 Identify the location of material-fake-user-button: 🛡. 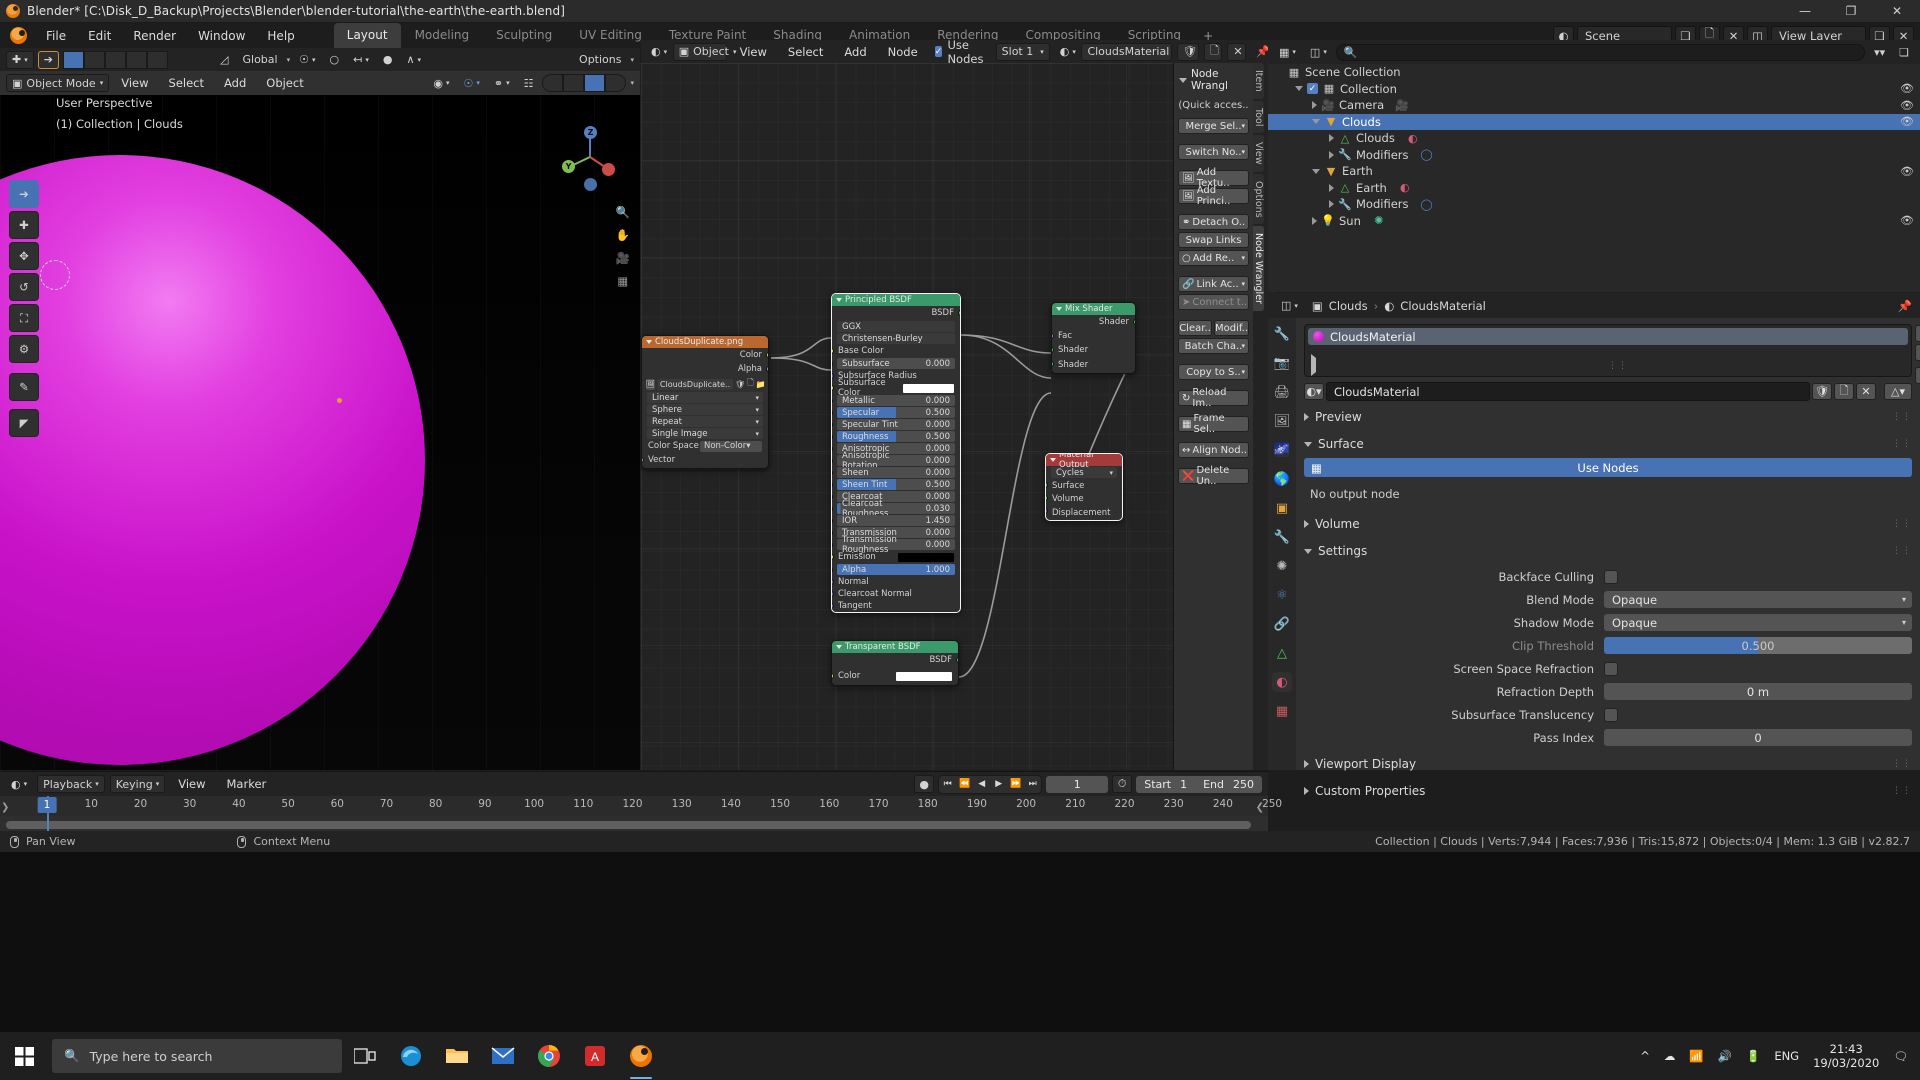
(1822, 391).